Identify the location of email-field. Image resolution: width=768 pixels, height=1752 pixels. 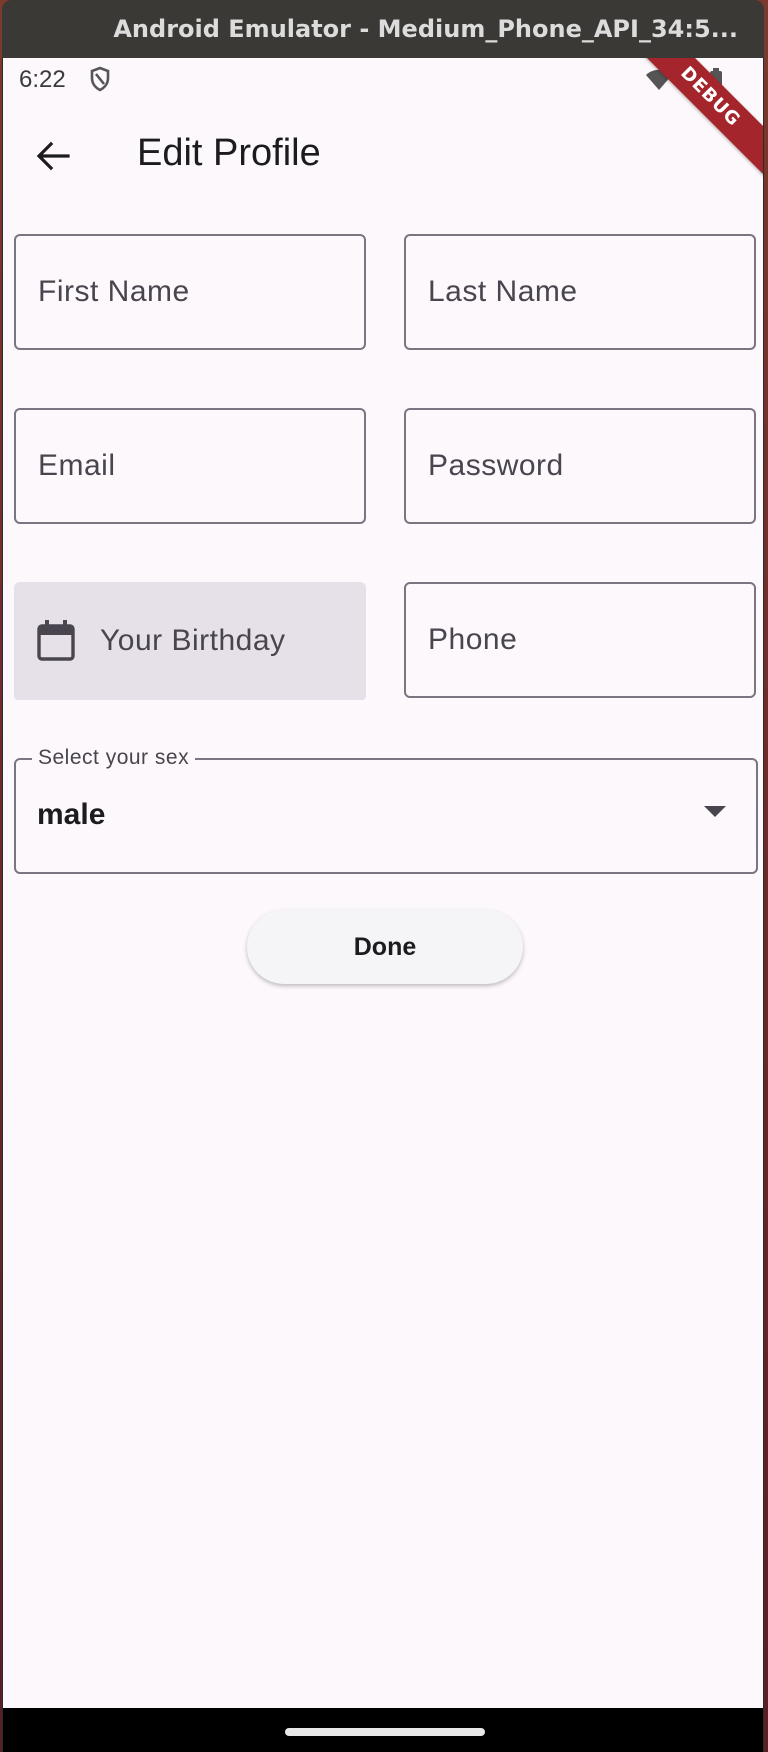
(190, 466).